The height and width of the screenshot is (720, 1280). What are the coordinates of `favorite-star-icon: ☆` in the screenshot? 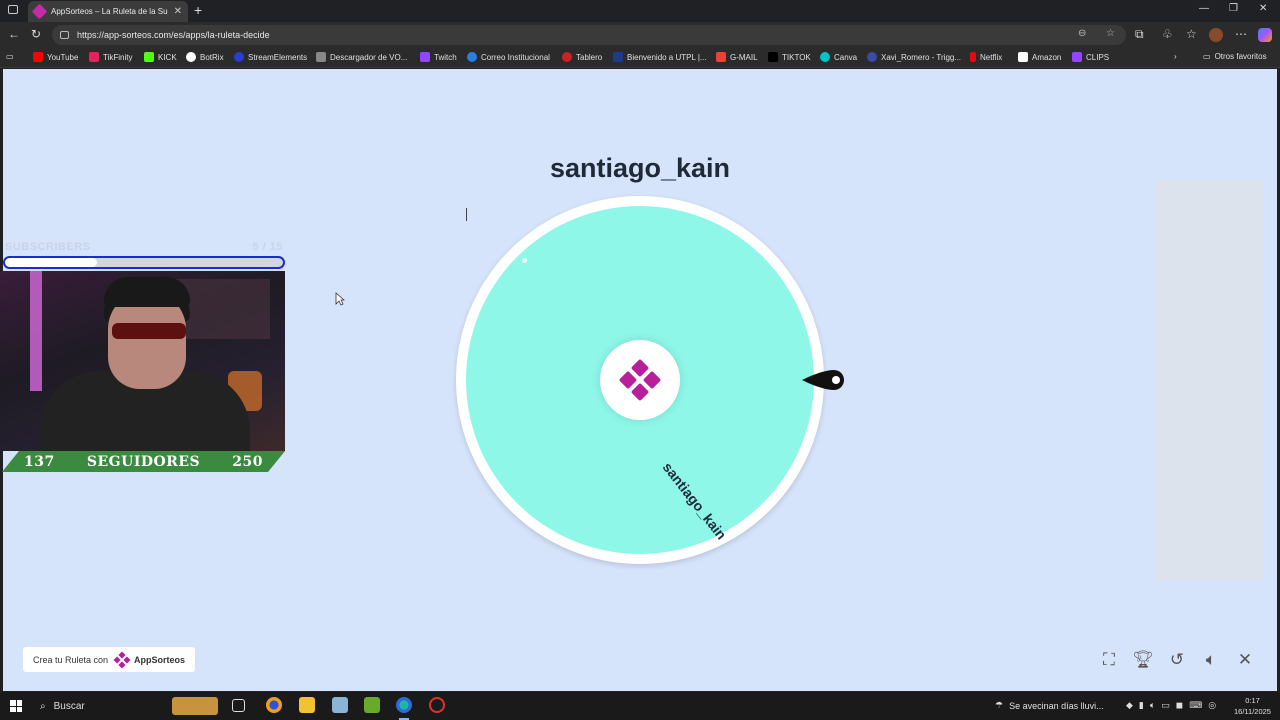 It's located at (1110, 33).